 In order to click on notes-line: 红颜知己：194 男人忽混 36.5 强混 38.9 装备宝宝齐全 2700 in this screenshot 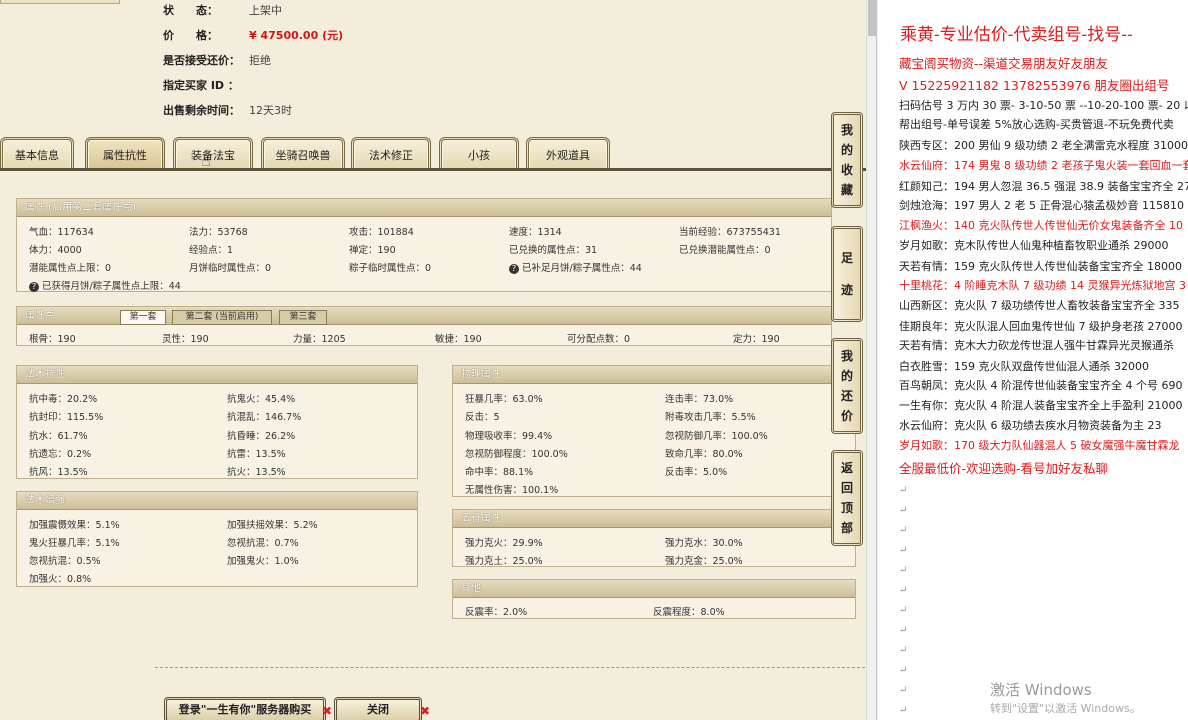, I will do `click(1043, 186)`.